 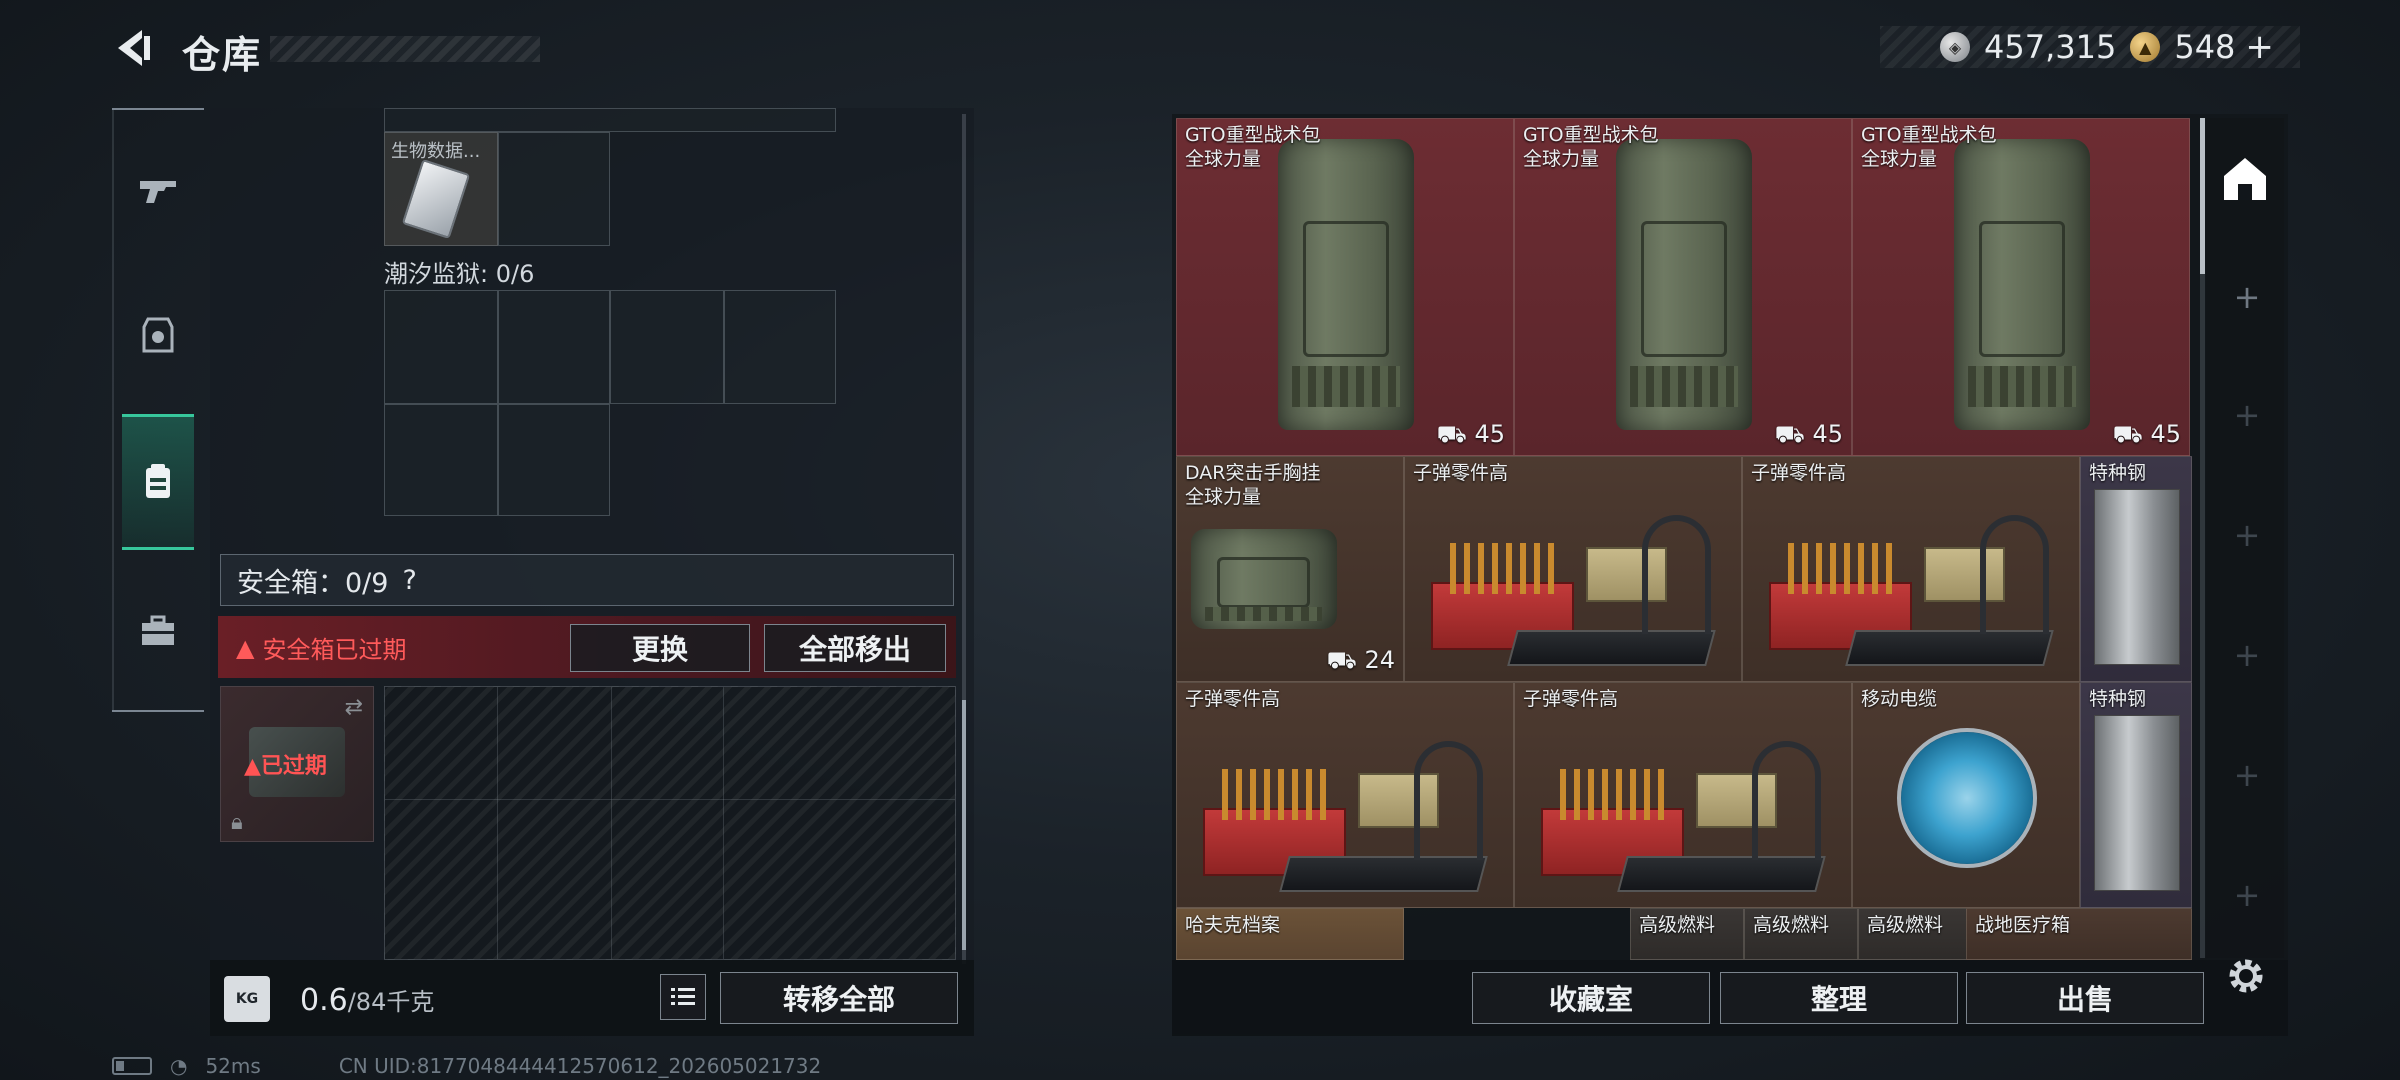 I want to click on list-view-button, so click(x=683, y=997).